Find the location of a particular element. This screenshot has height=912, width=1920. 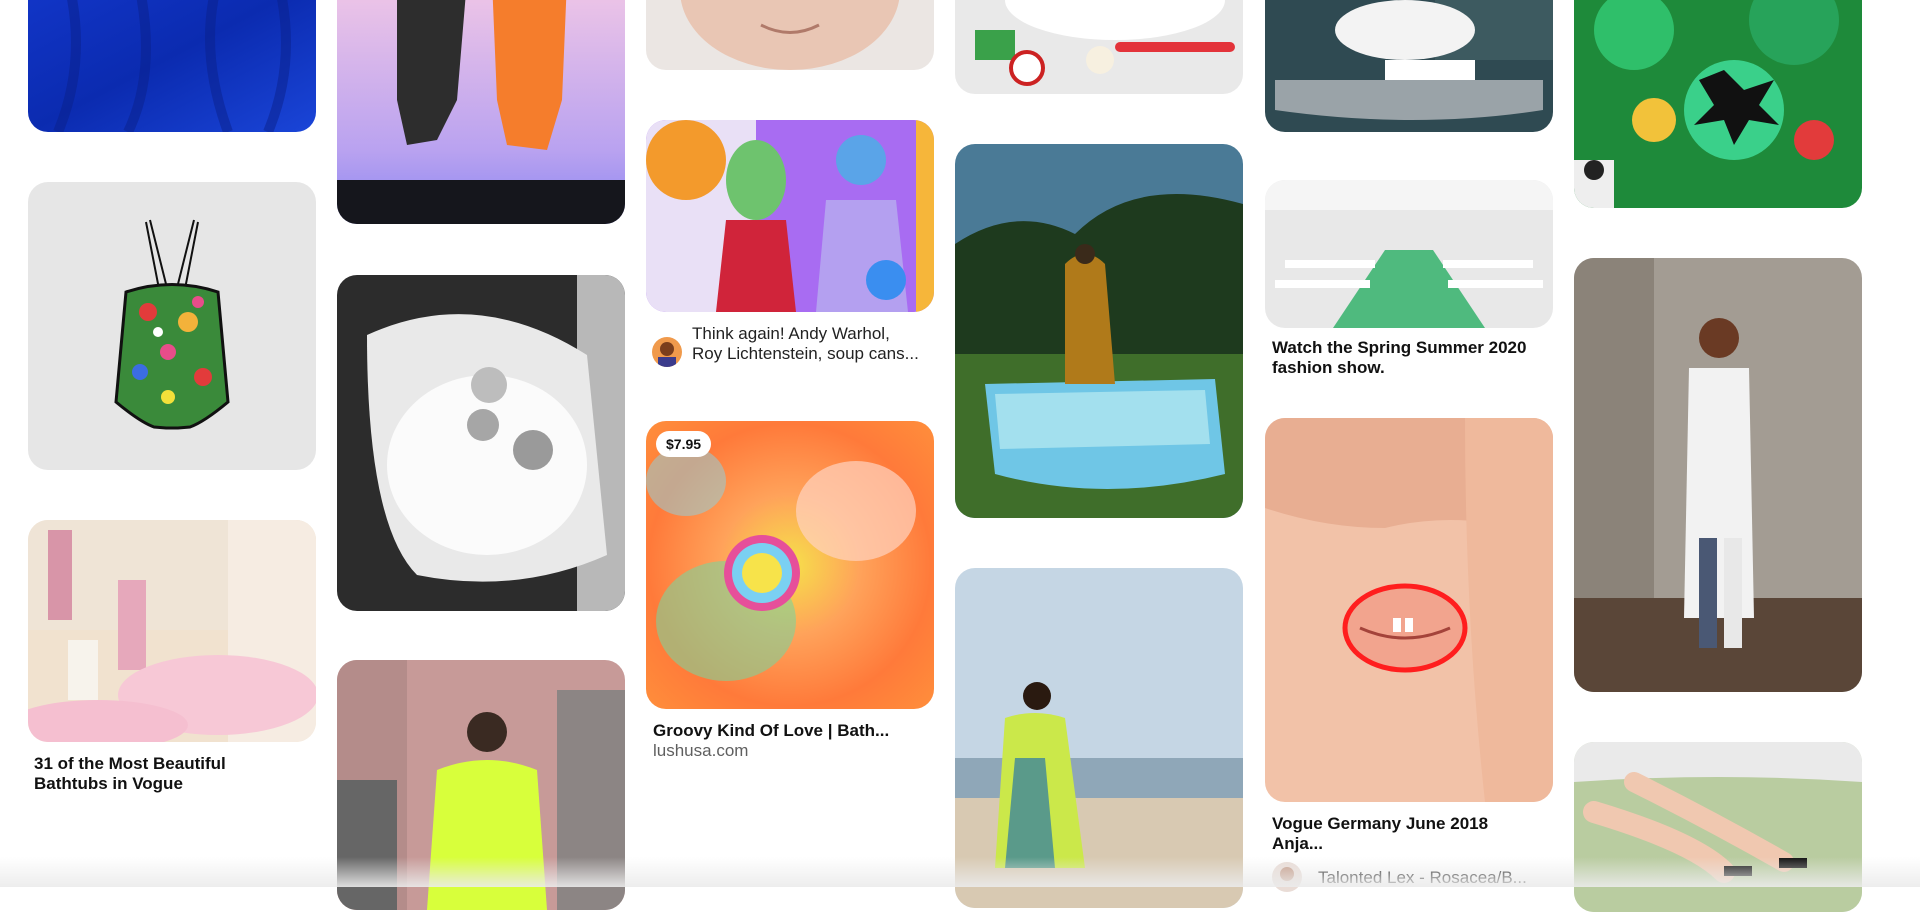

pin-image-figures-illustration is located at coordinates (481, 112).